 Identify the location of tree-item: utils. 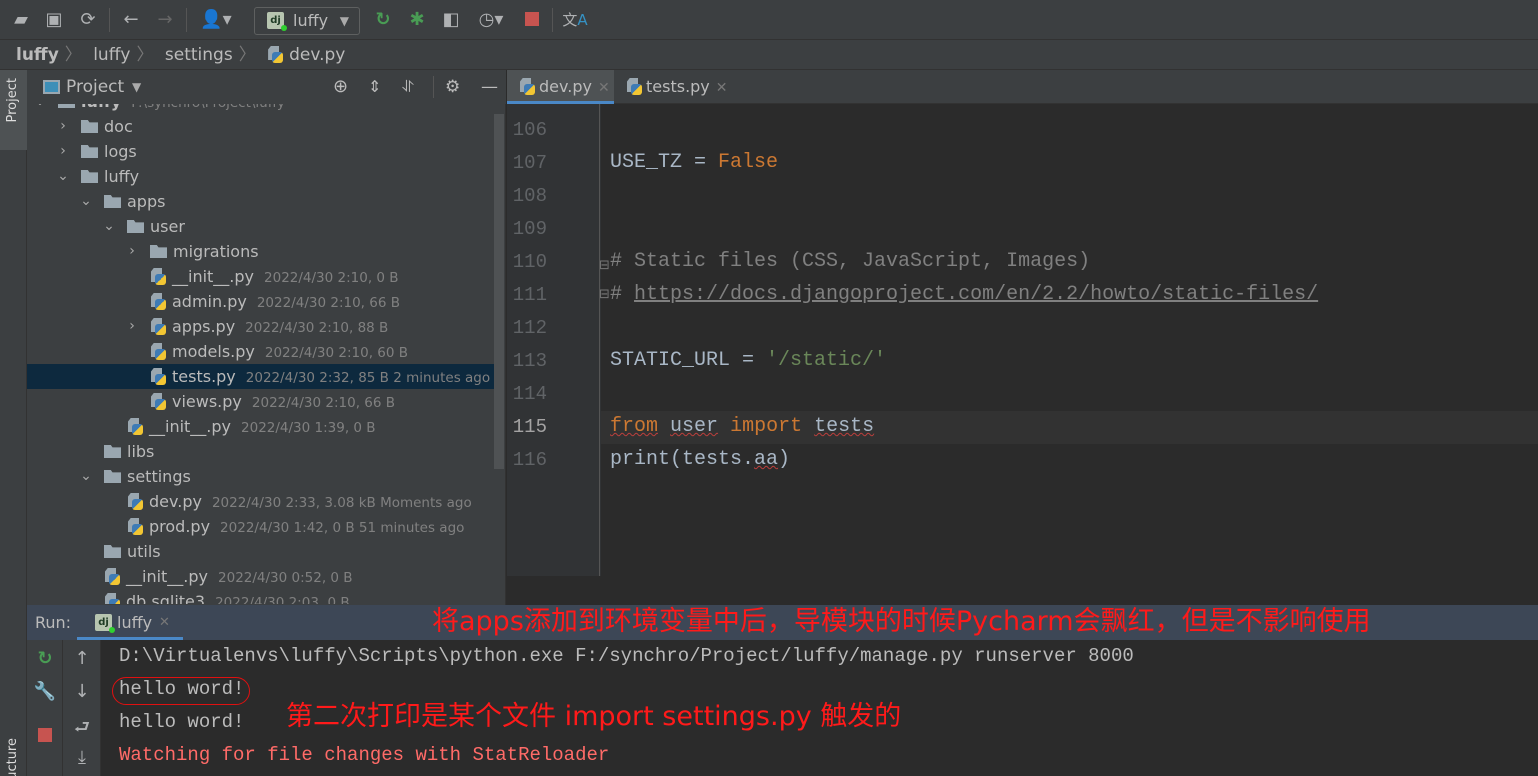
(260, 551).